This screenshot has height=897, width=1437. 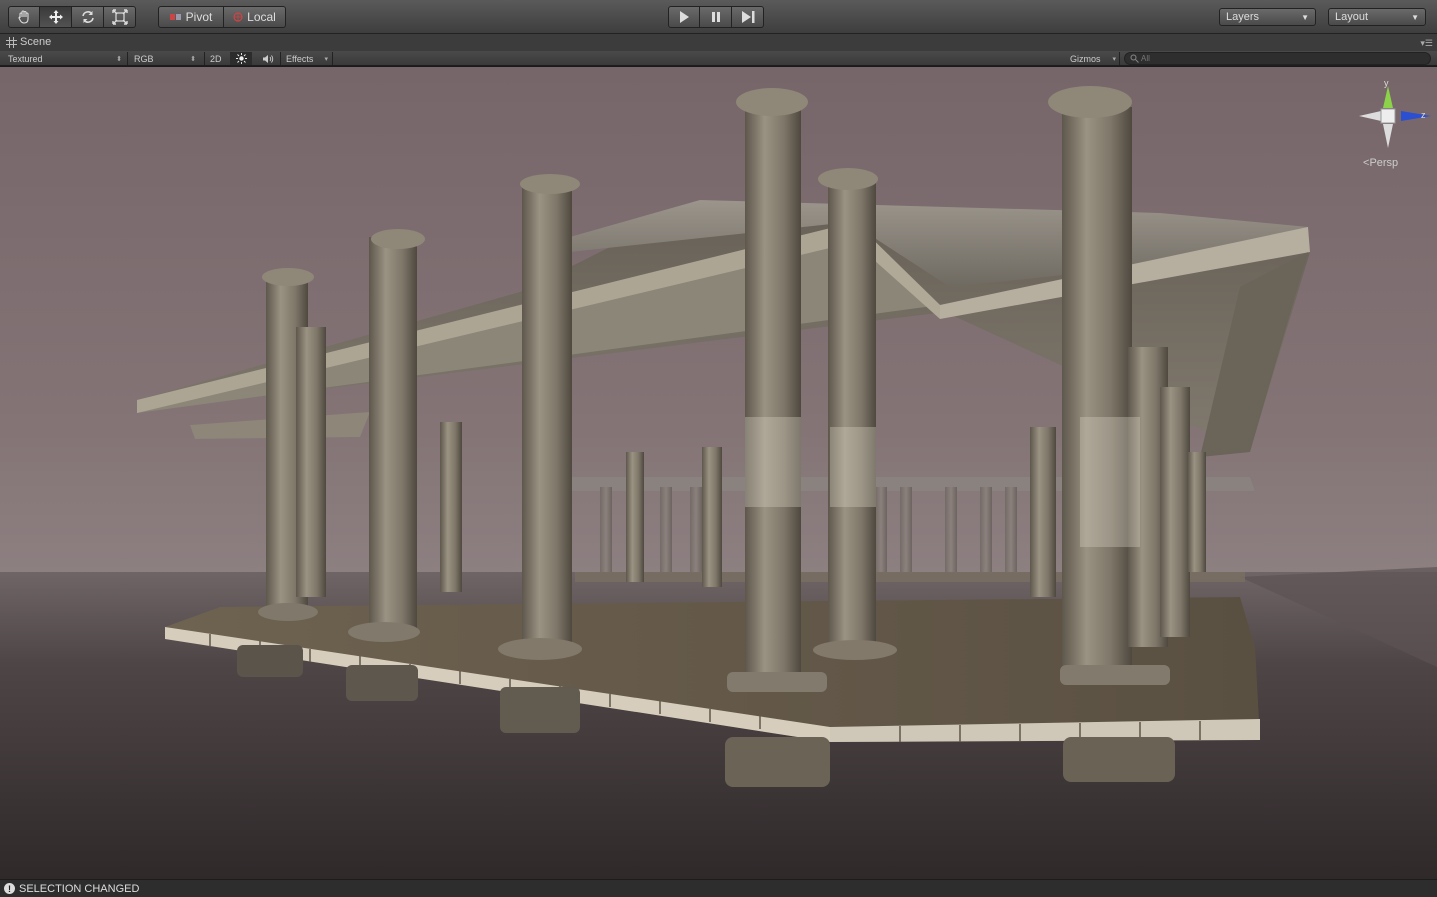 What do you see at coordinates (36, 42) in the screenshot?
I see `tab-scene-label: Scene` at bounding box center [36, 42].